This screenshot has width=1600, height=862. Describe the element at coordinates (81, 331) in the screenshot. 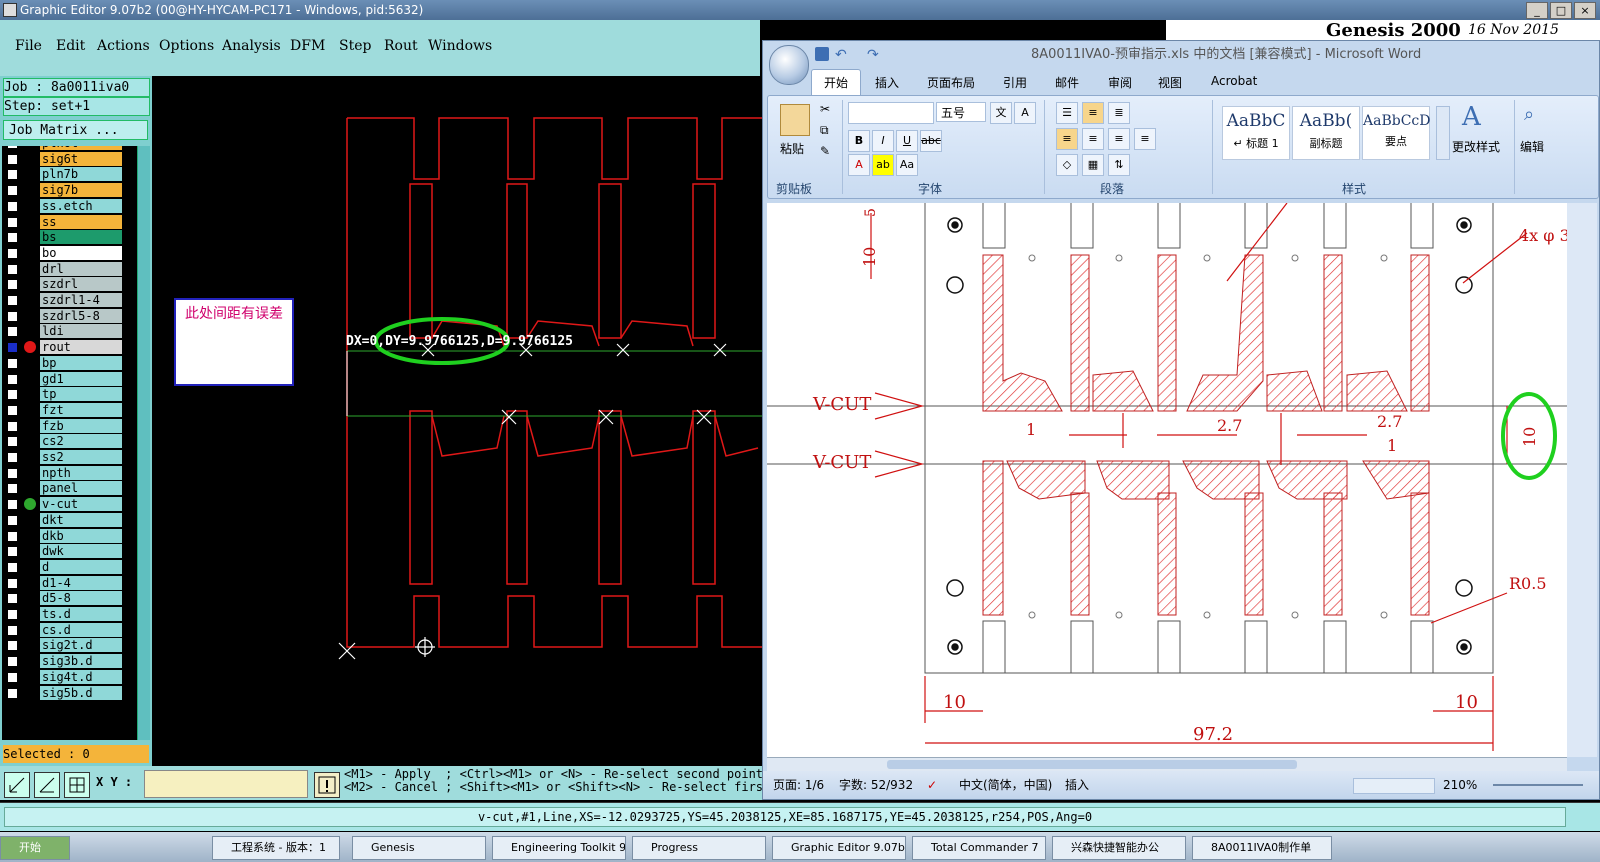

I see `layer-name: ldi` at that location.